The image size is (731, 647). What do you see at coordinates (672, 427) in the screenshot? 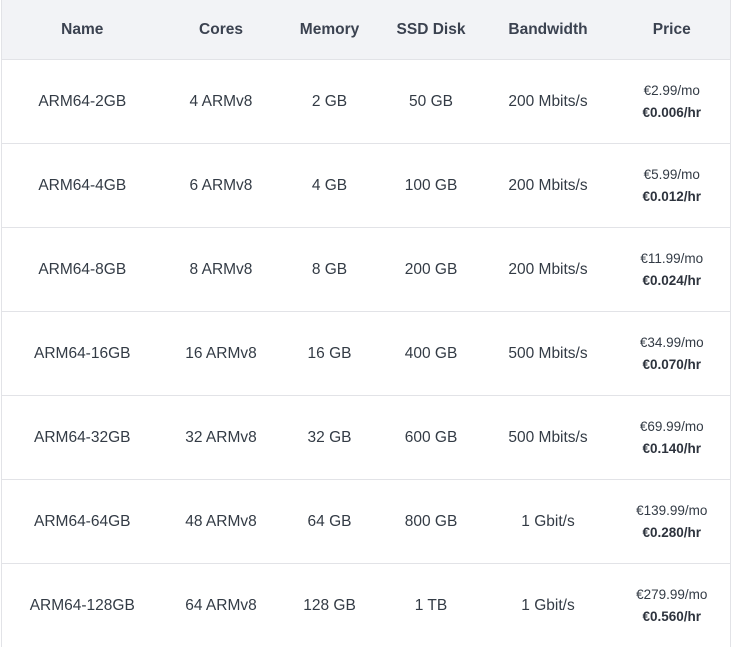
I see `price-monthly: €69.99/mo` at bounding box center [672, 427].